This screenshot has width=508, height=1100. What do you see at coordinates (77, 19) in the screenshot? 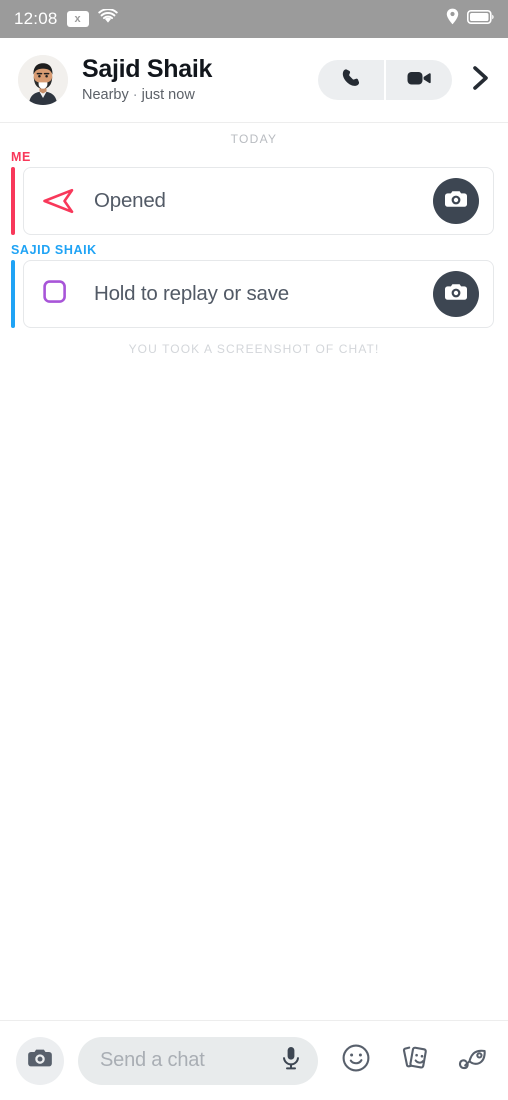
I see `no-sim-icon: x` at bounding box center [77, 19].